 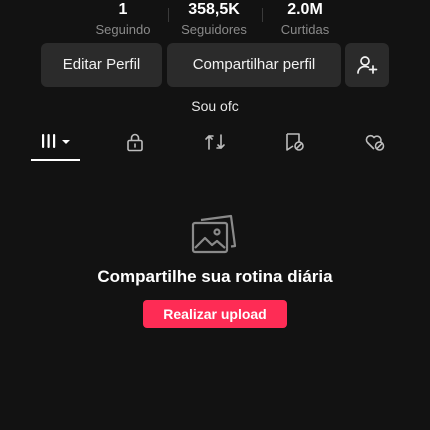 What do you see at coordinates (214, 234) in the screenshot?
I see `image-placeholder-icon` at bounding box center [214, 234].